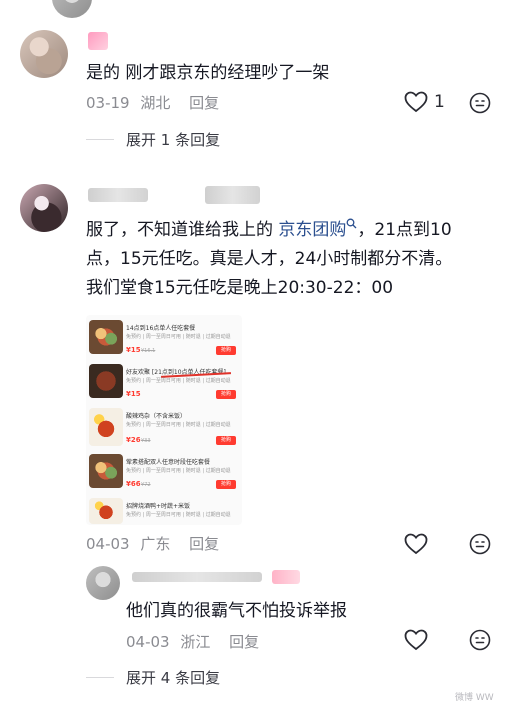 The image size is (511, 709). Describe the element at coordinates (474, 698) in the screenshot. I see `watermark: 微博 WW` at that location.